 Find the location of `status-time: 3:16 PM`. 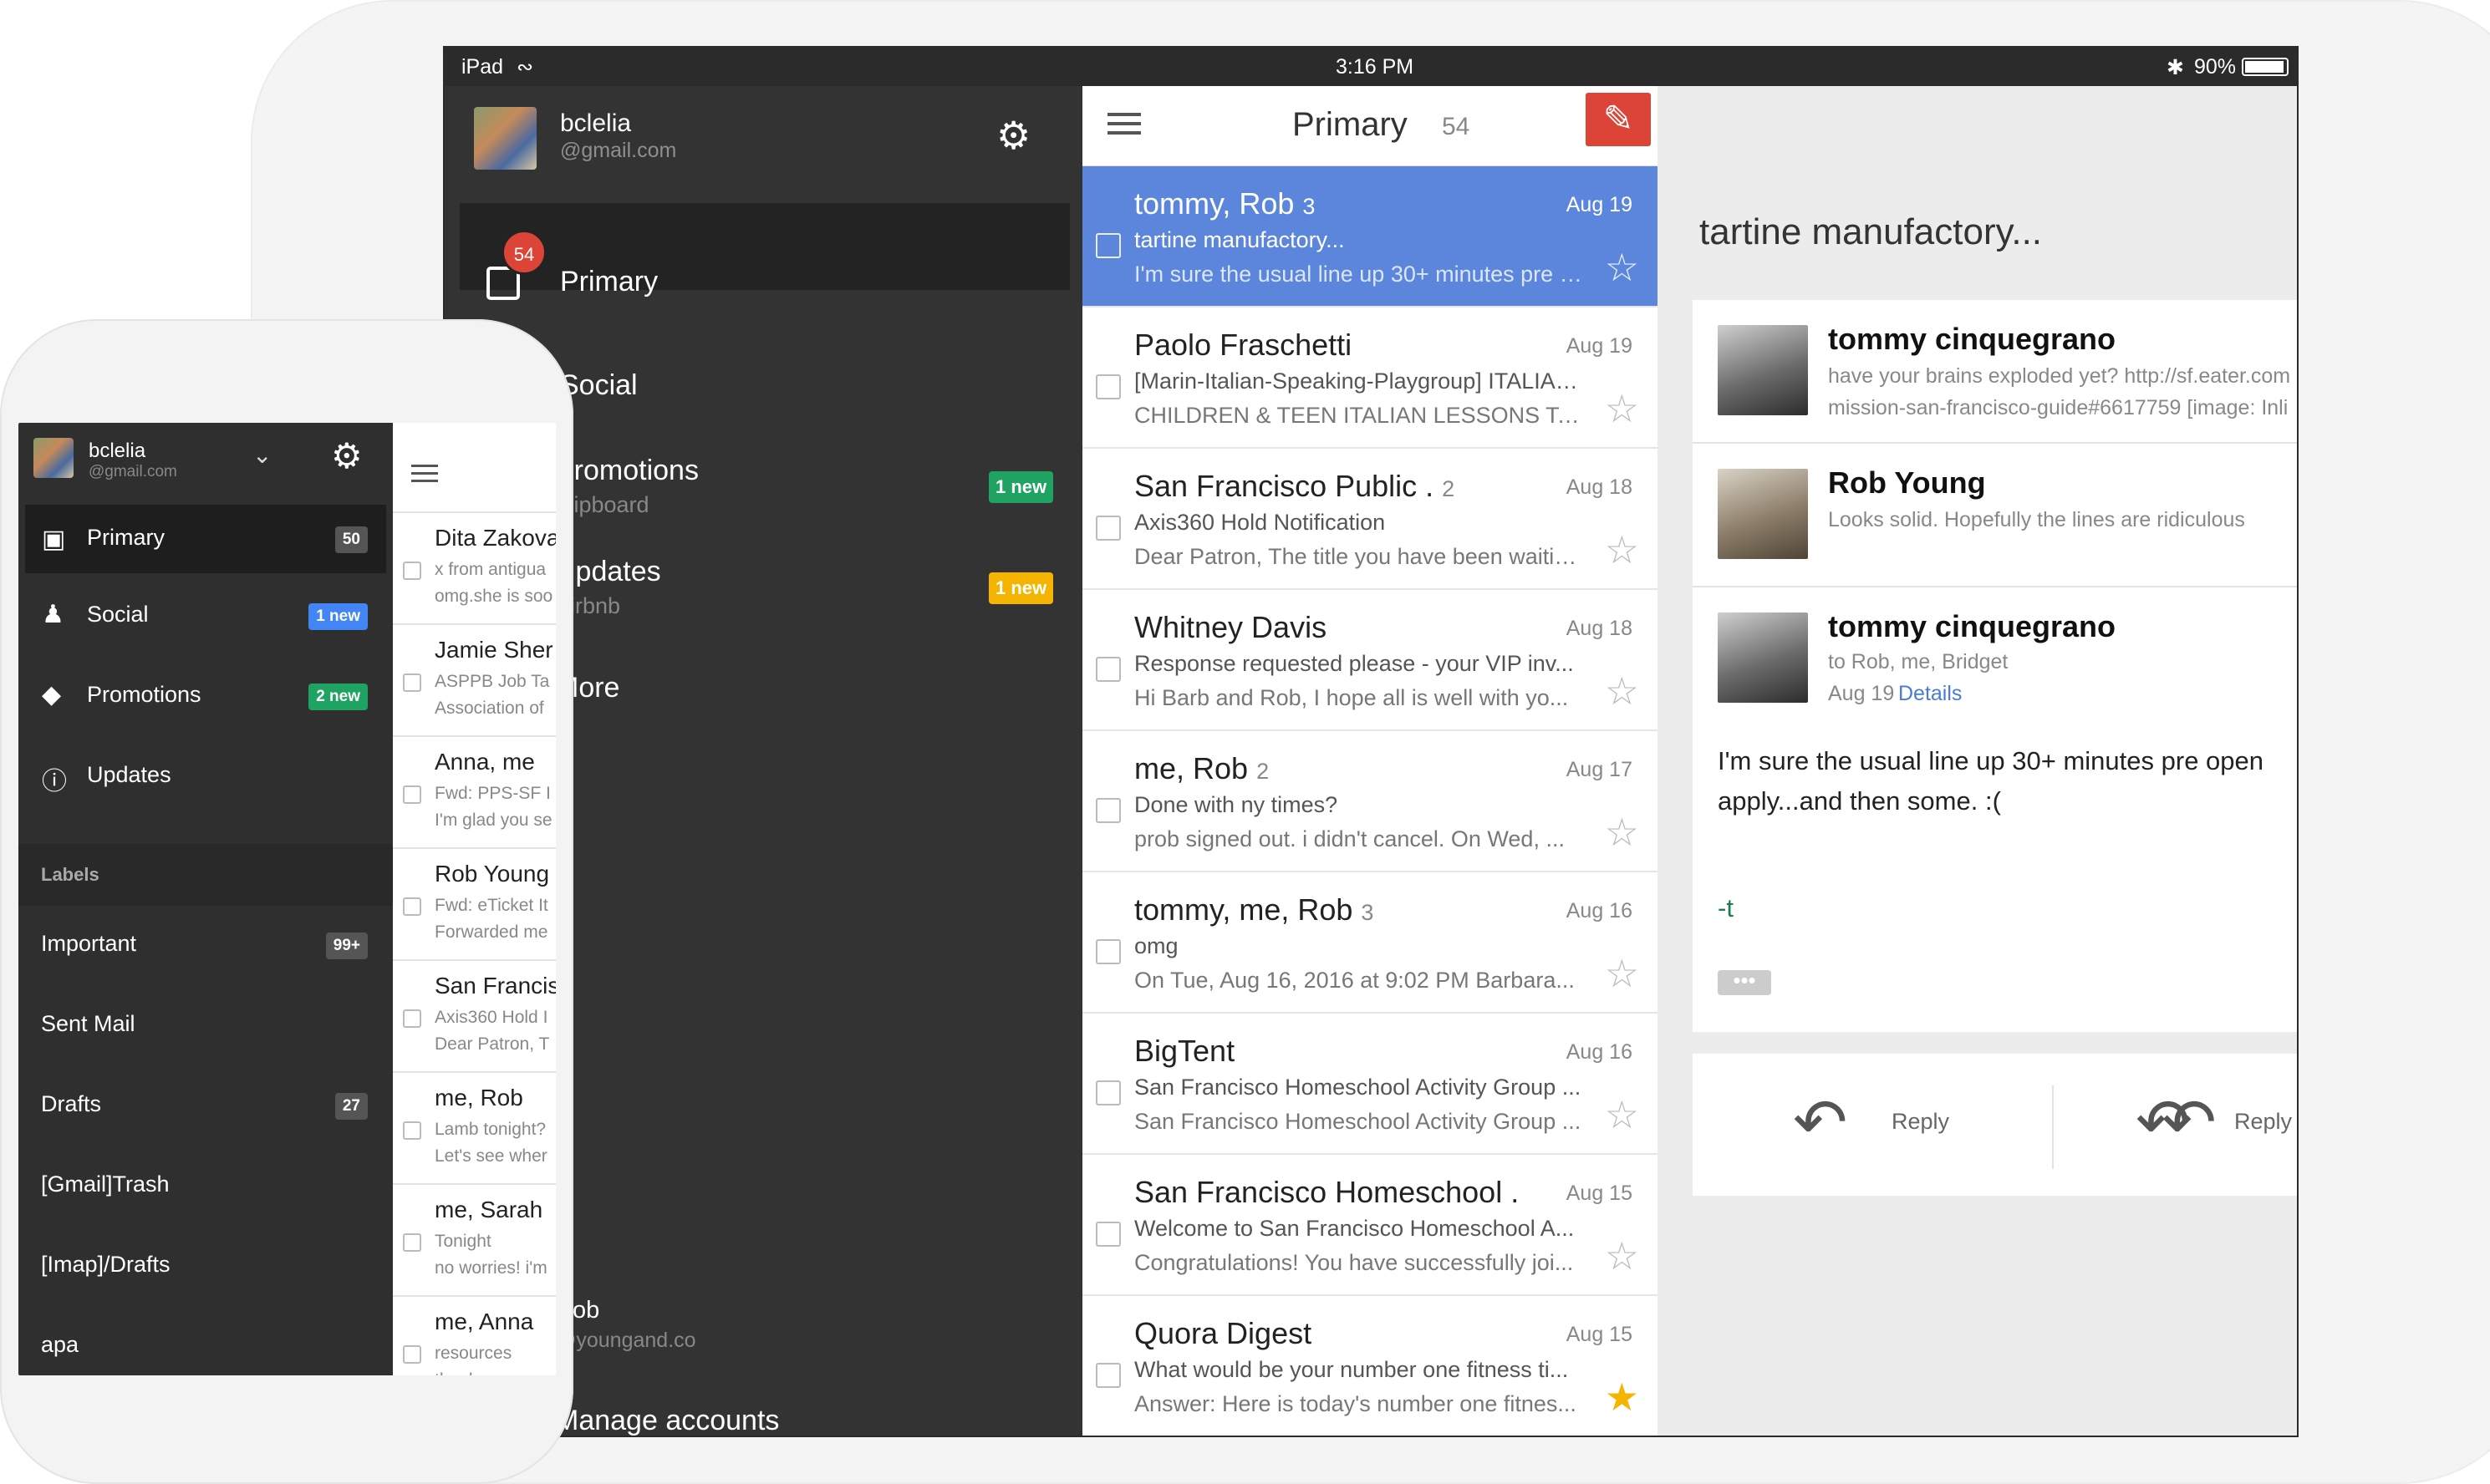

status-time: 3:16 PM is located at coordinates (1375, 67).